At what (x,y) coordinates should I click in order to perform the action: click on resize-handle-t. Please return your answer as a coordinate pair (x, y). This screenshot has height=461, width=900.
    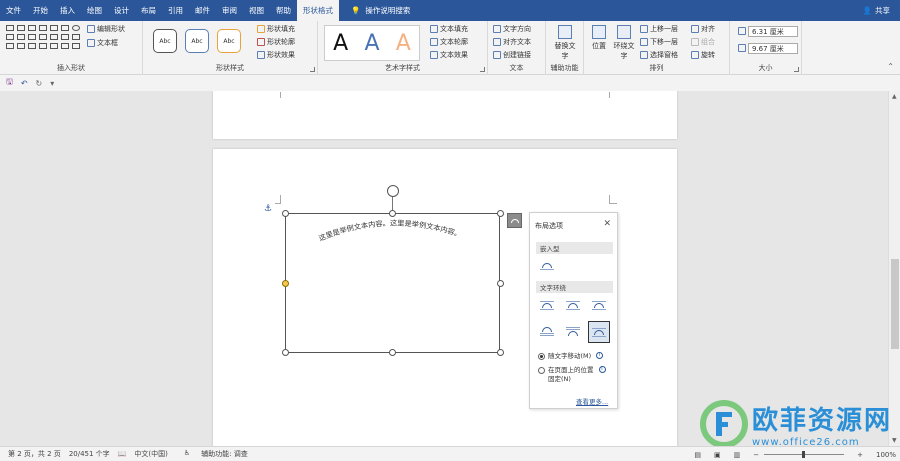
    Looking at the image, I should click on (392, 213).